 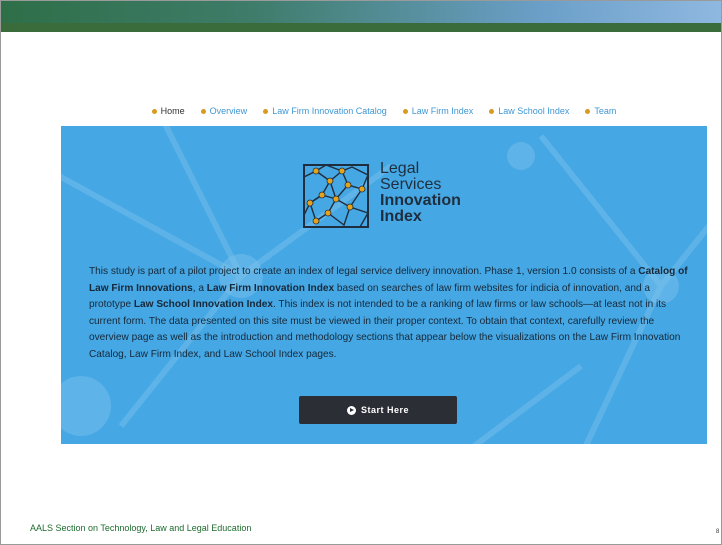 I want to click on play-circle-icon, so click(x=351, y=410).